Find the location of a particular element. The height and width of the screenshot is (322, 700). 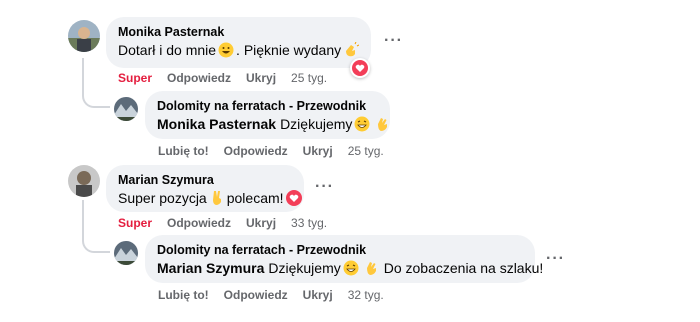

mention-link: Monika Pasternak is located at coordinates (216, 124).